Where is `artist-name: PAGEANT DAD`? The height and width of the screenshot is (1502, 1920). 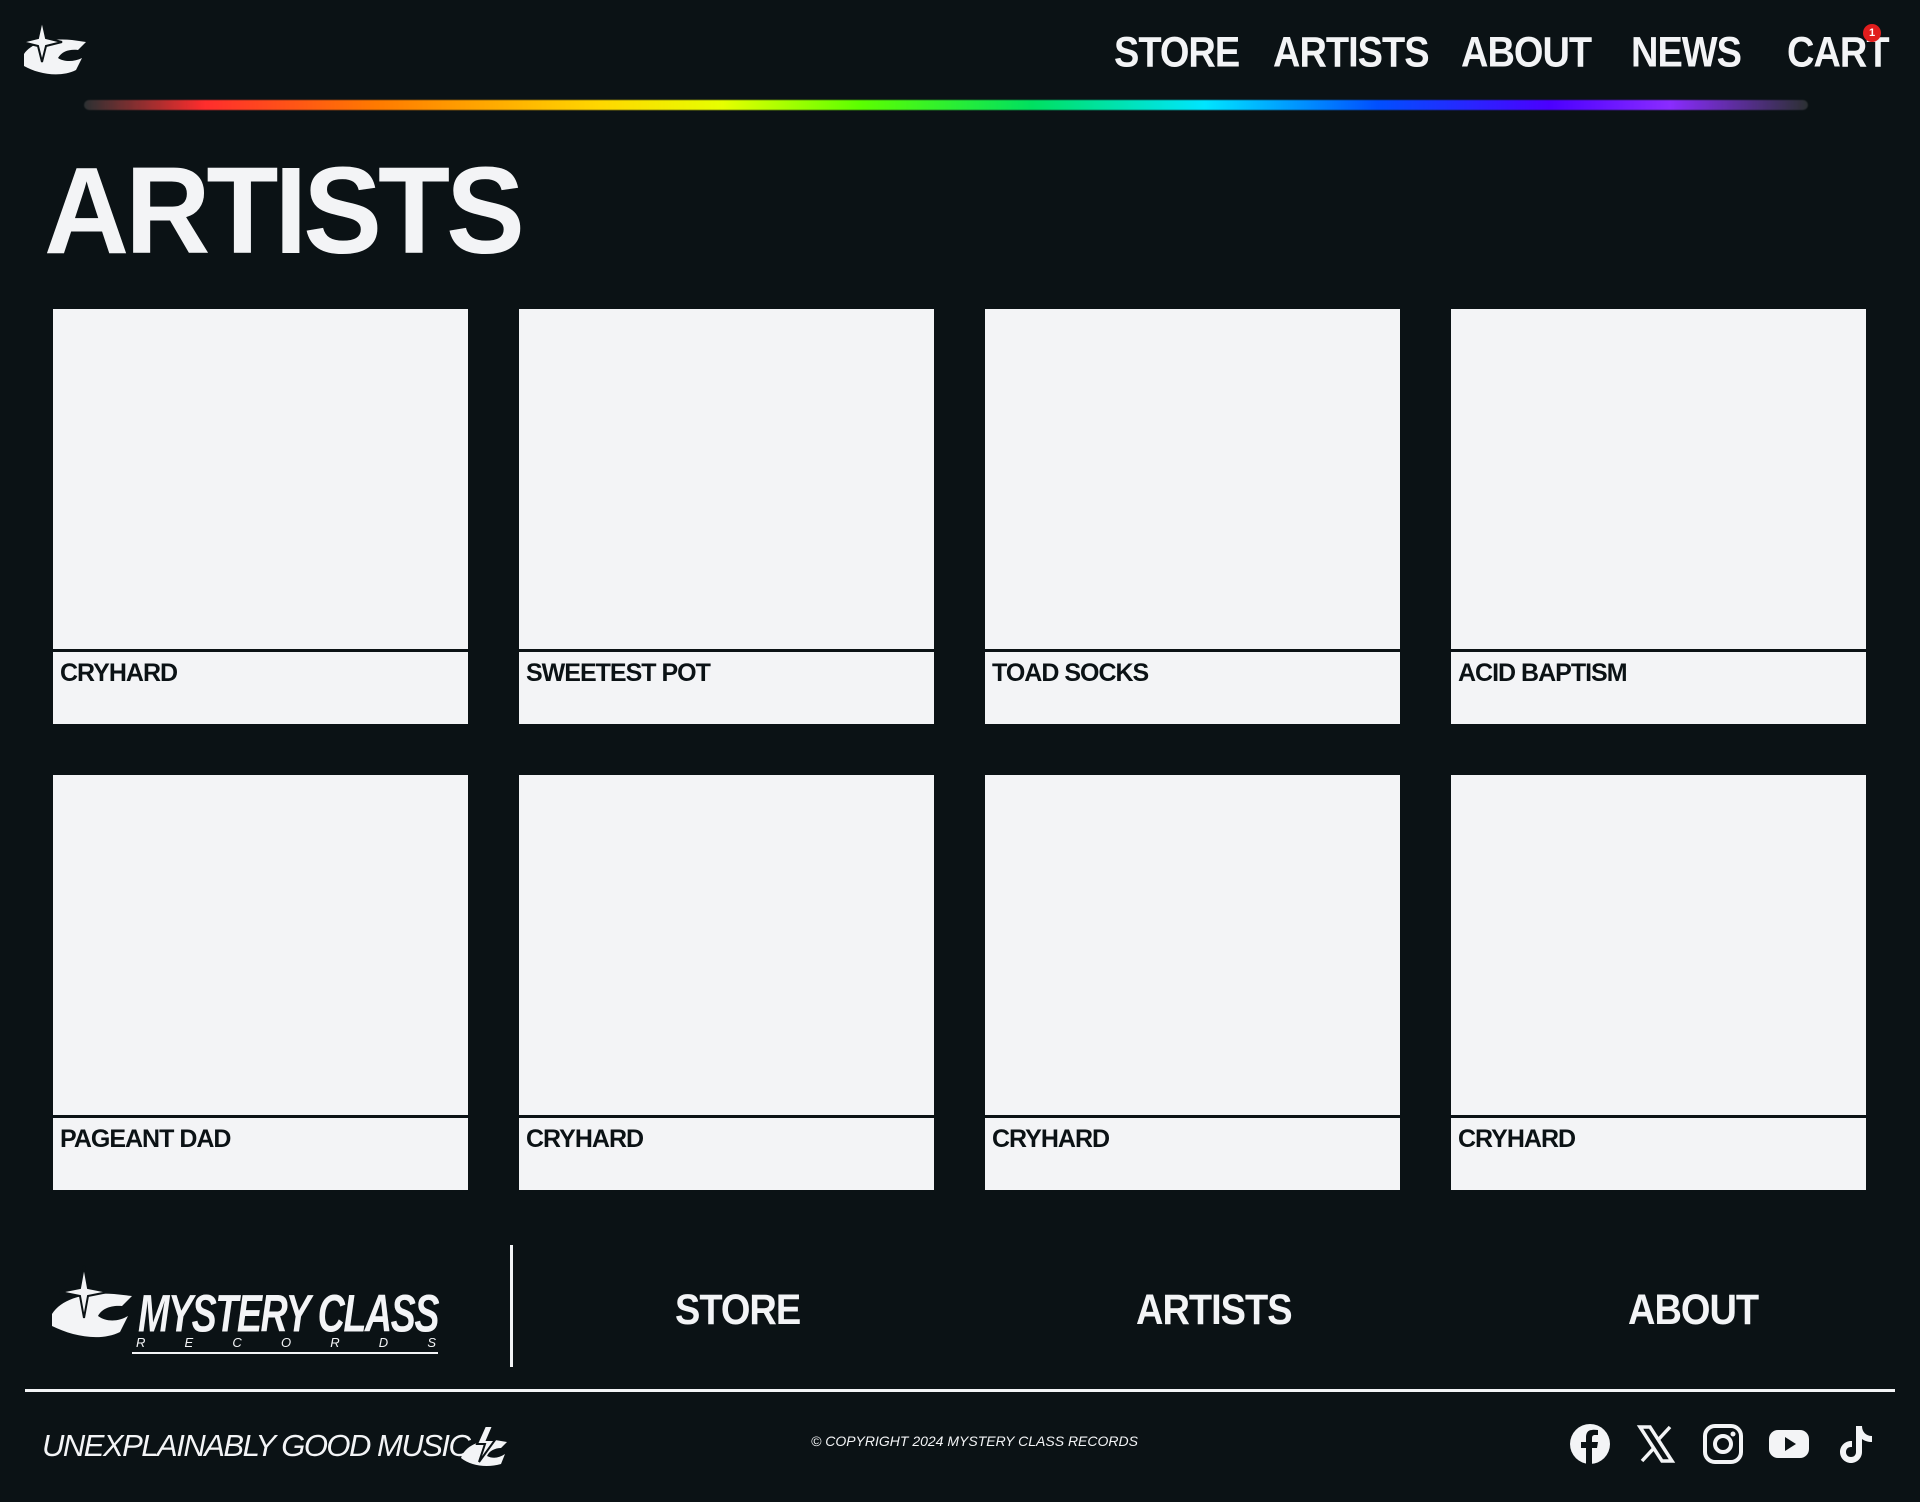 artist-name: PAGEANT DAD is located at coordinates (145, 1139).